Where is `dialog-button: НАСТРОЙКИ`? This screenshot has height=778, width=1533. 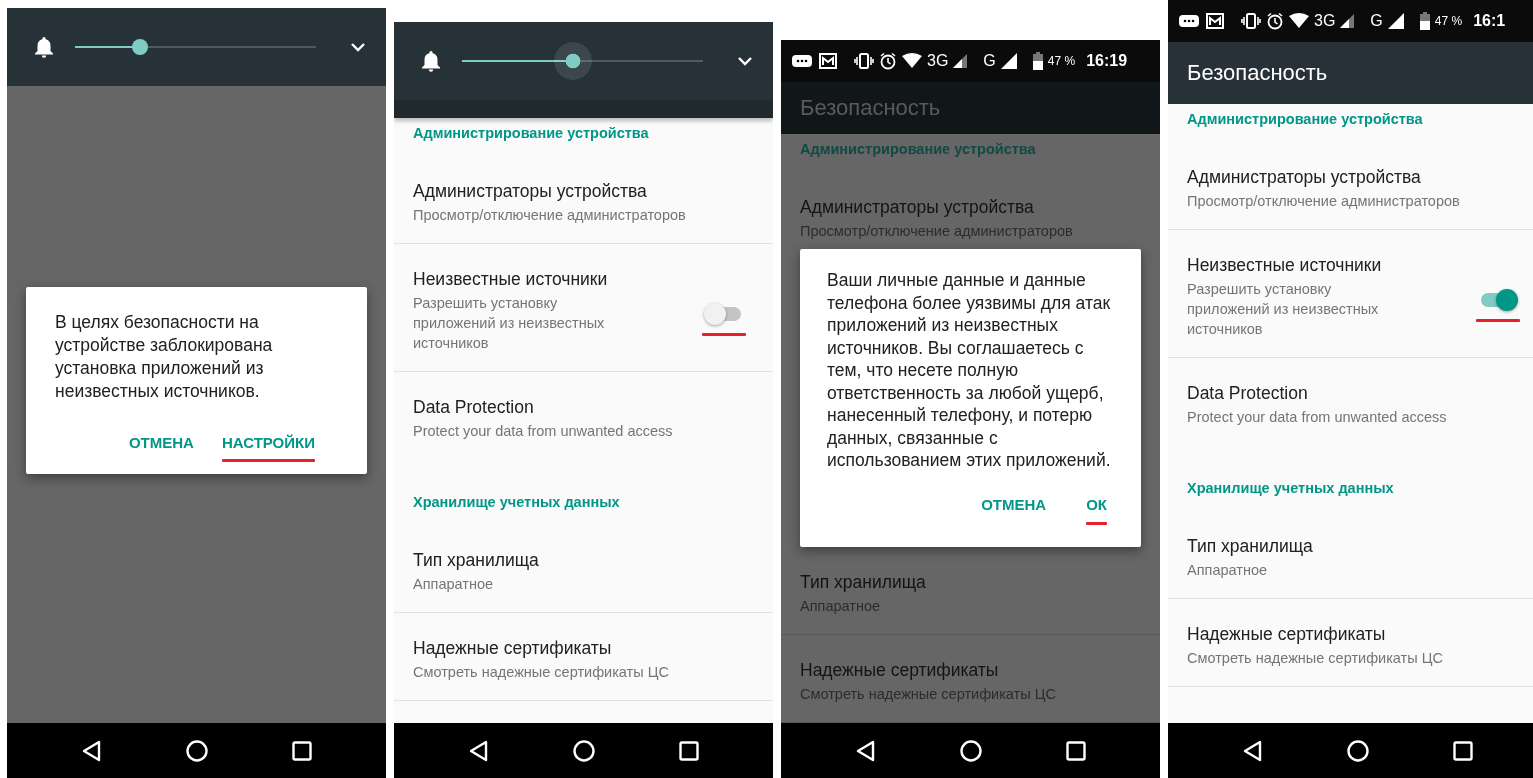 dialog-button: НАСТРОЙКИ is located at coordinates (268, 442).